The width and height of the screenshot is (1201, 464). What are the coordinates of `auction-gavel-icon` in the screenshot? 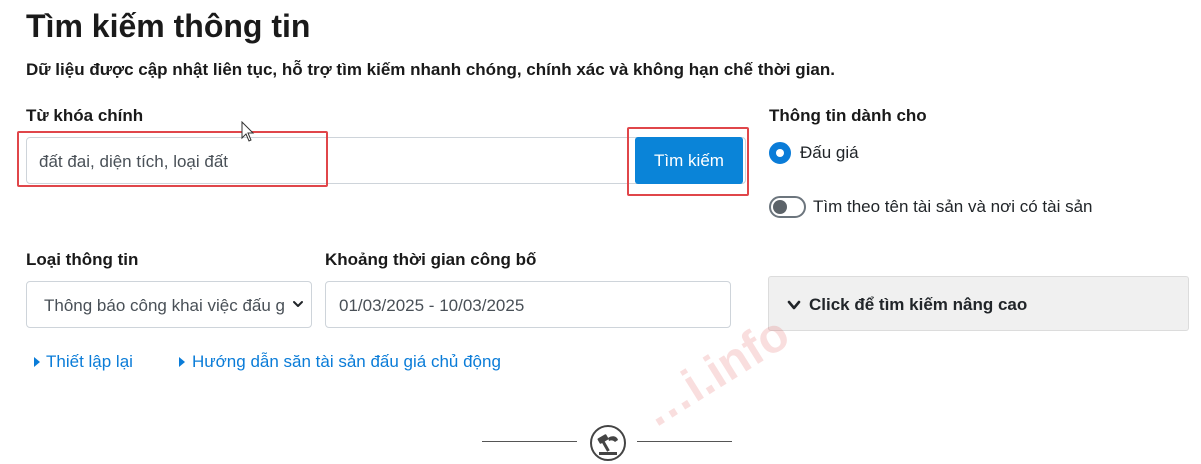 It's located at (608, 443).